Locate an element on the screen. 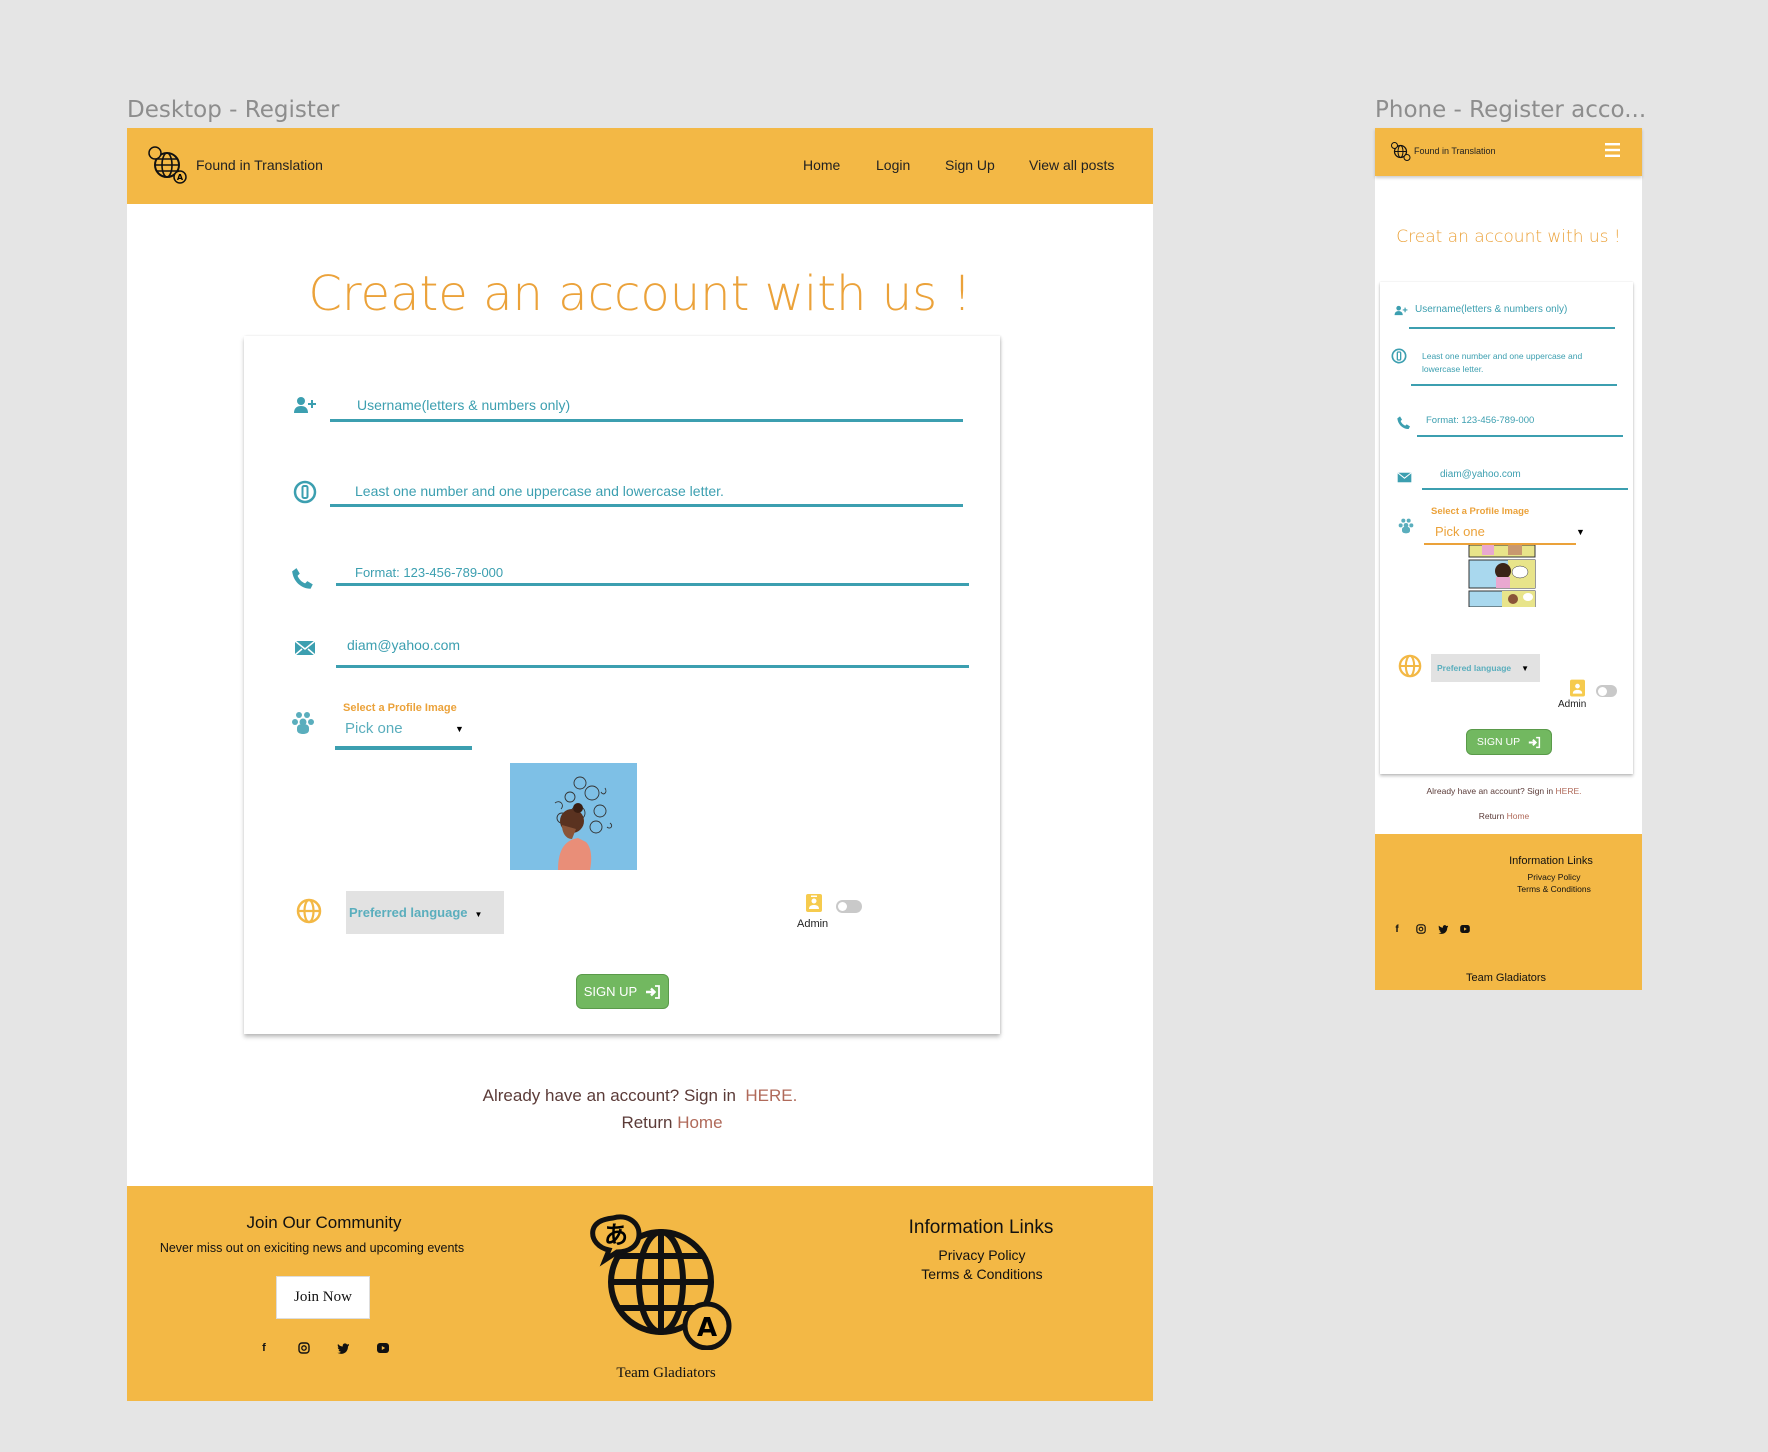 This screenshot has width=1768, height=1452. phone-signin-prompt: Already have an account? Sign in HERE. is located at coordinates (1504, 791).